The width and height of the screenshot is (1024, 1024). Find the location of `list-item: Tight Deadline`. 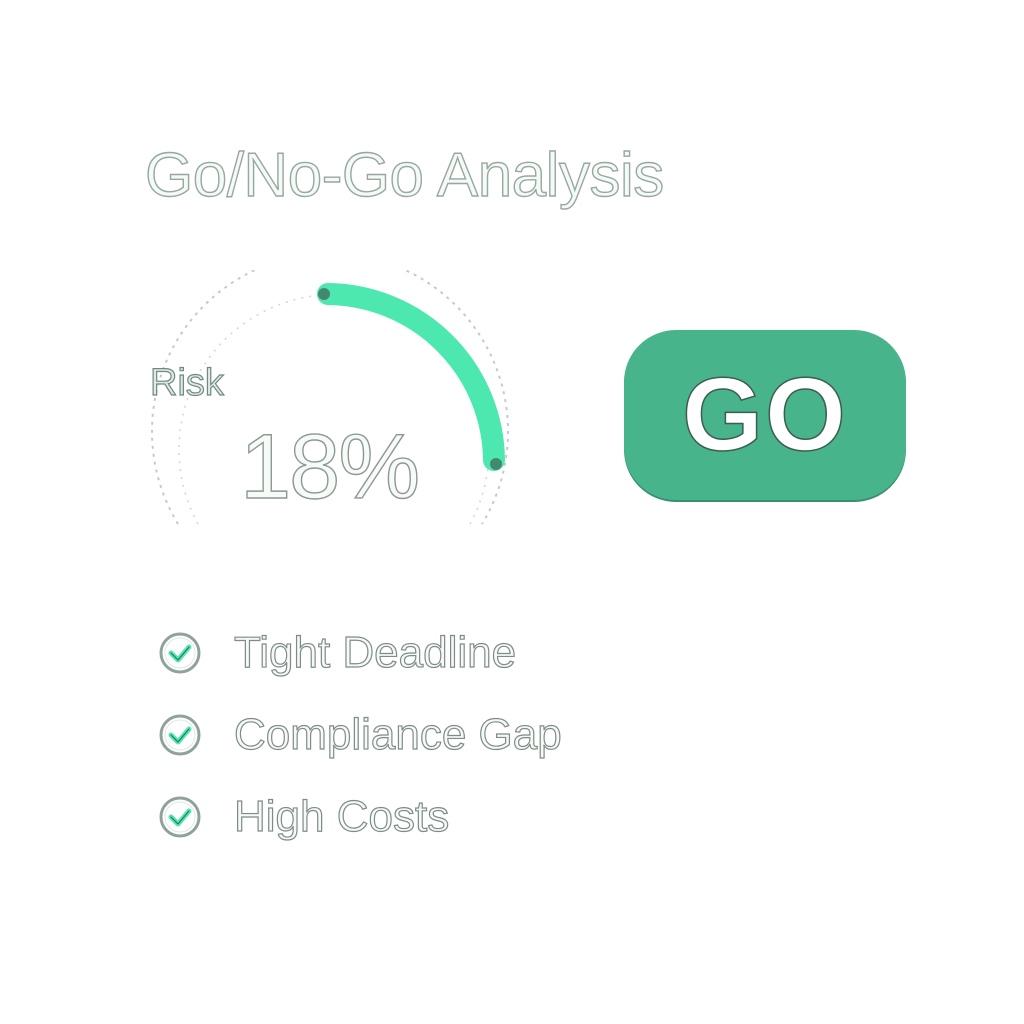

list-item: Tight Deadline is located at coordinates (360, 653).